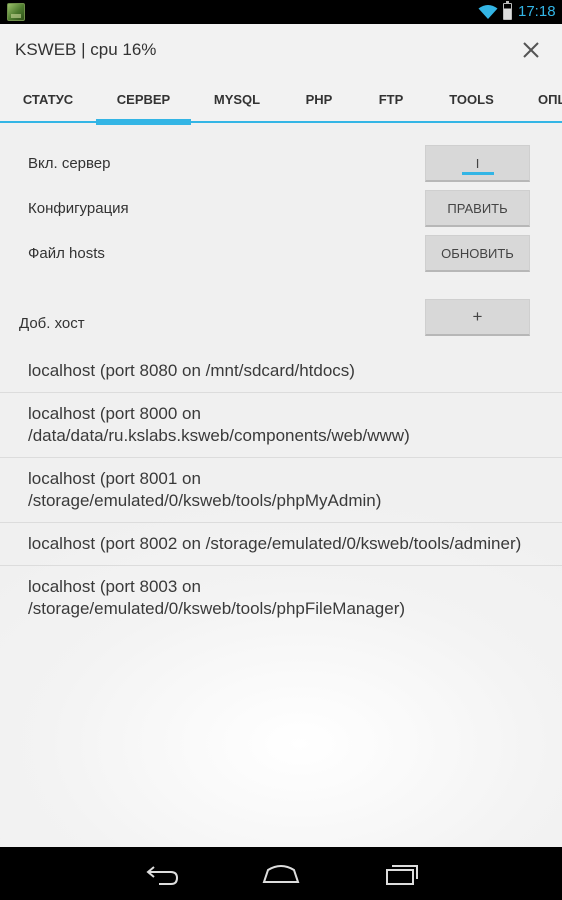  I want to click on tab-status: СТАТУС, so click(48, 99).